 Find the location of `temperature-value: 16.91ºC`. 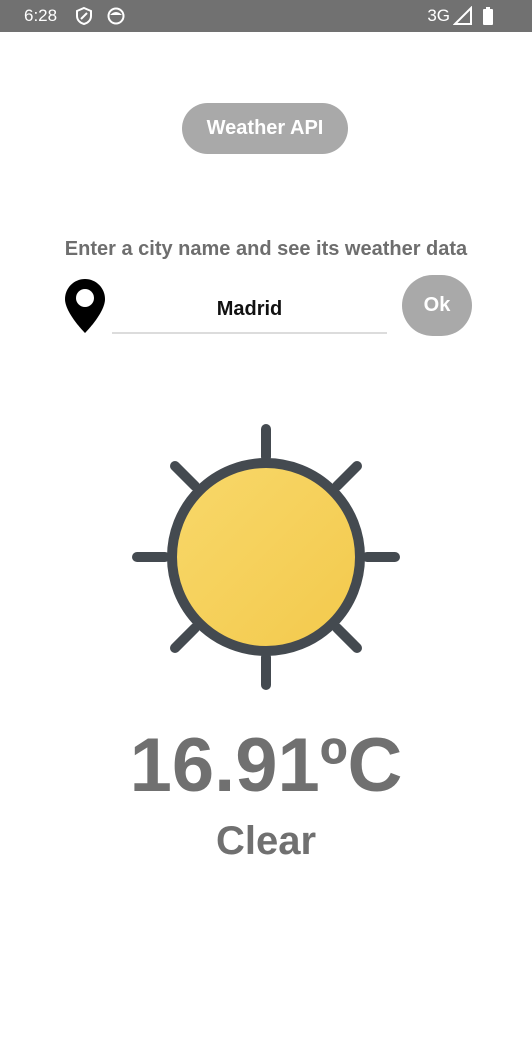

temperature-value: 16.91ºC is located at coordinates (266, 765).